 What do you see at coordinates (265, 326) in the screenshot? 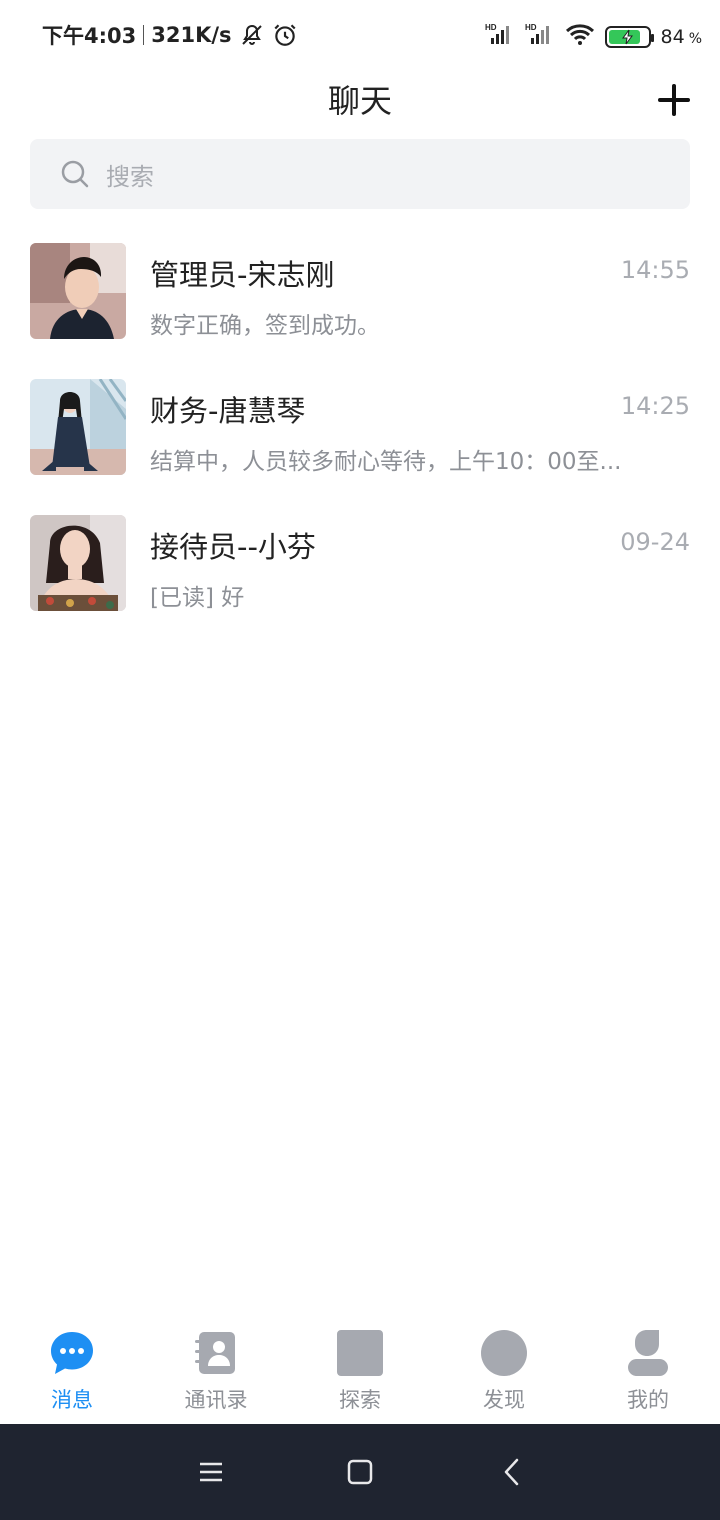
I see `chat-preview: 数字正确，签到成功。` at bounding box center [265, 326].